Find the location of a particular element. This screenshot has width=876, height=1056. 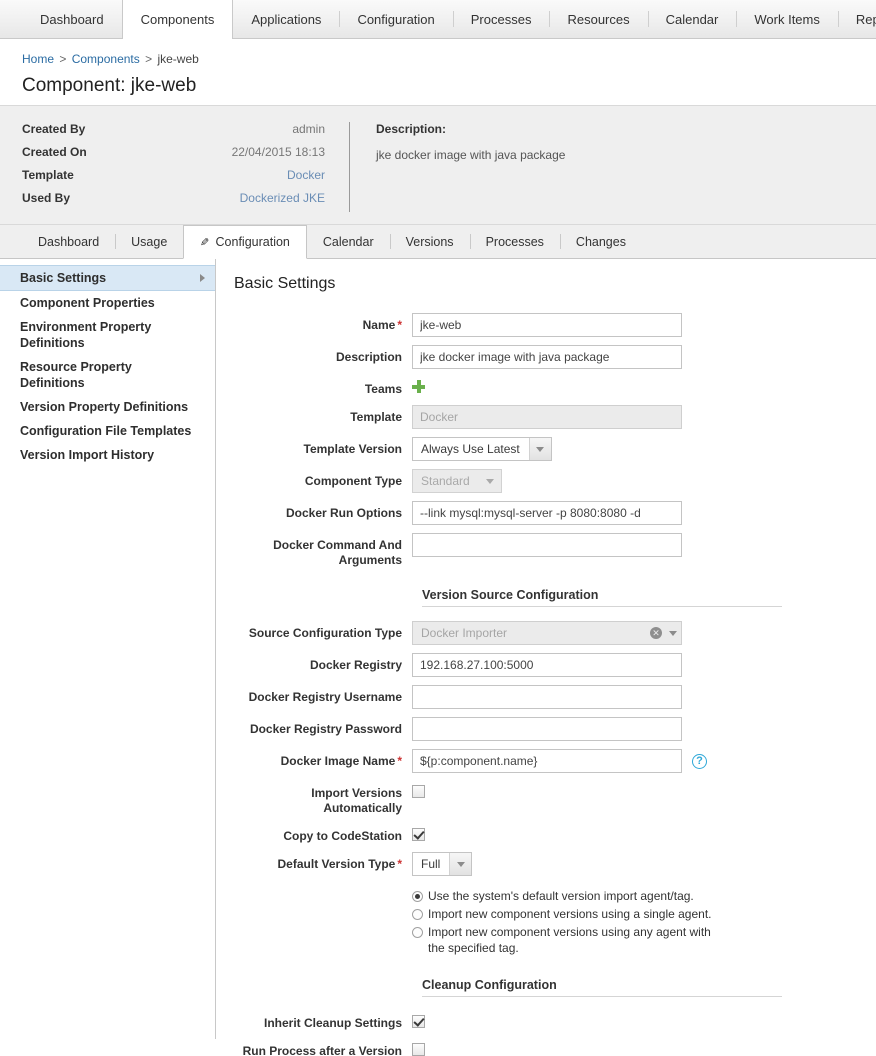

nav-item-dashboard: Dashboard is located at coordinates (72, 19).